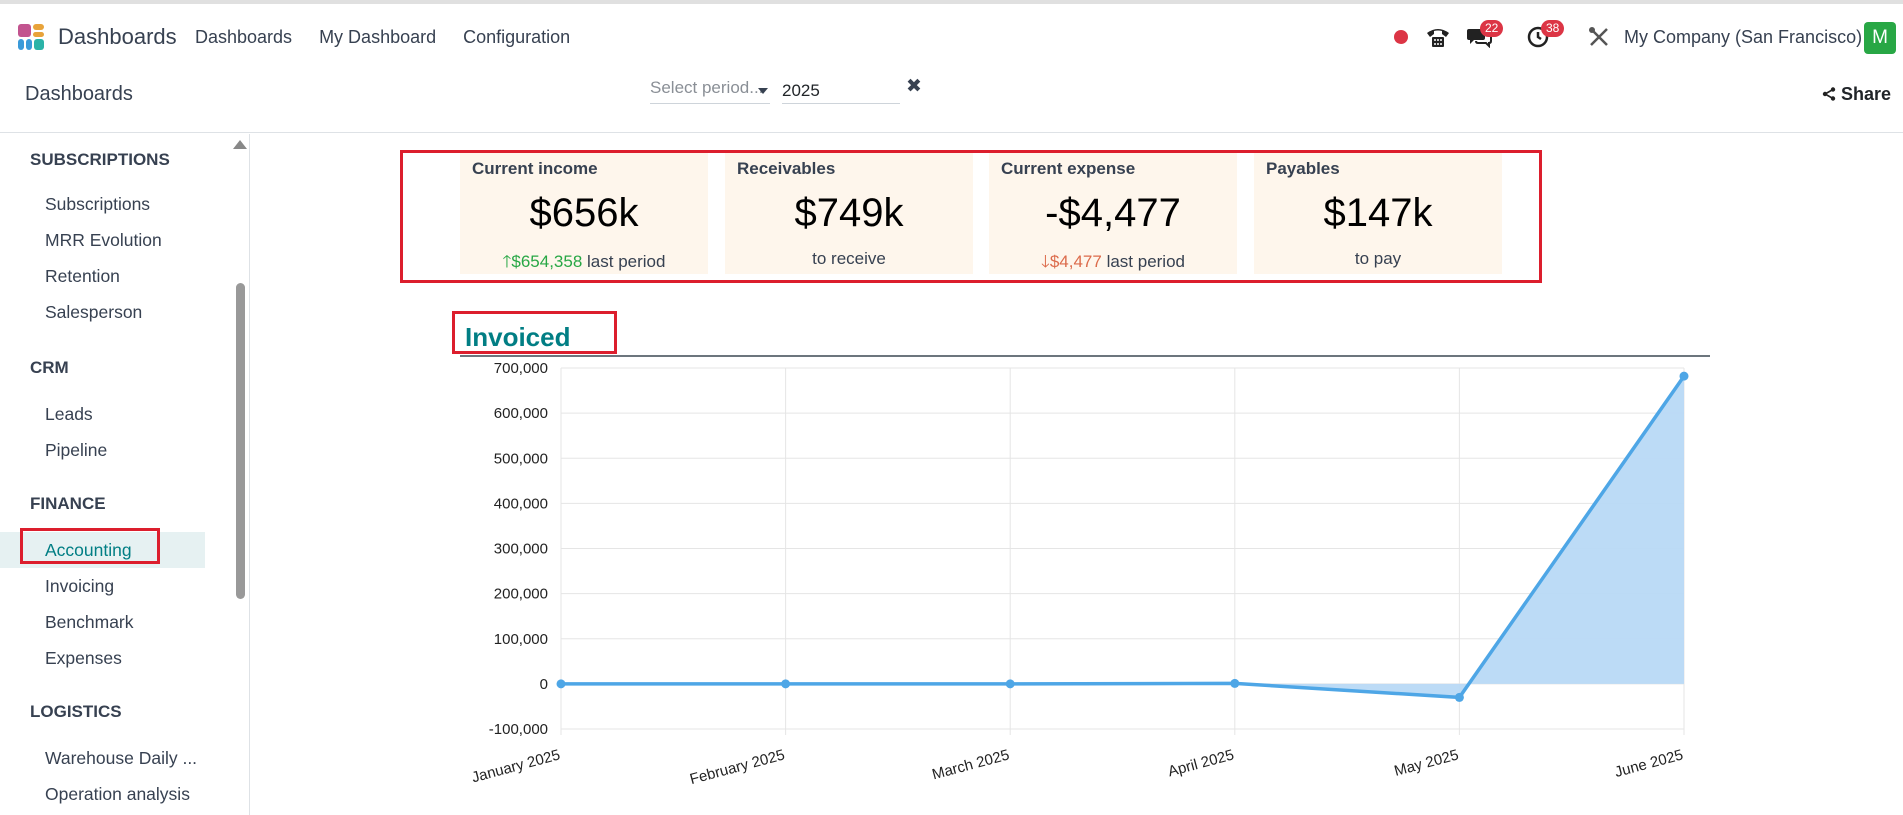  What do you see at coordinates (1553, 28) in the screenshot?
I see `activities-badge: 38` at bounding box center [1553, 28].